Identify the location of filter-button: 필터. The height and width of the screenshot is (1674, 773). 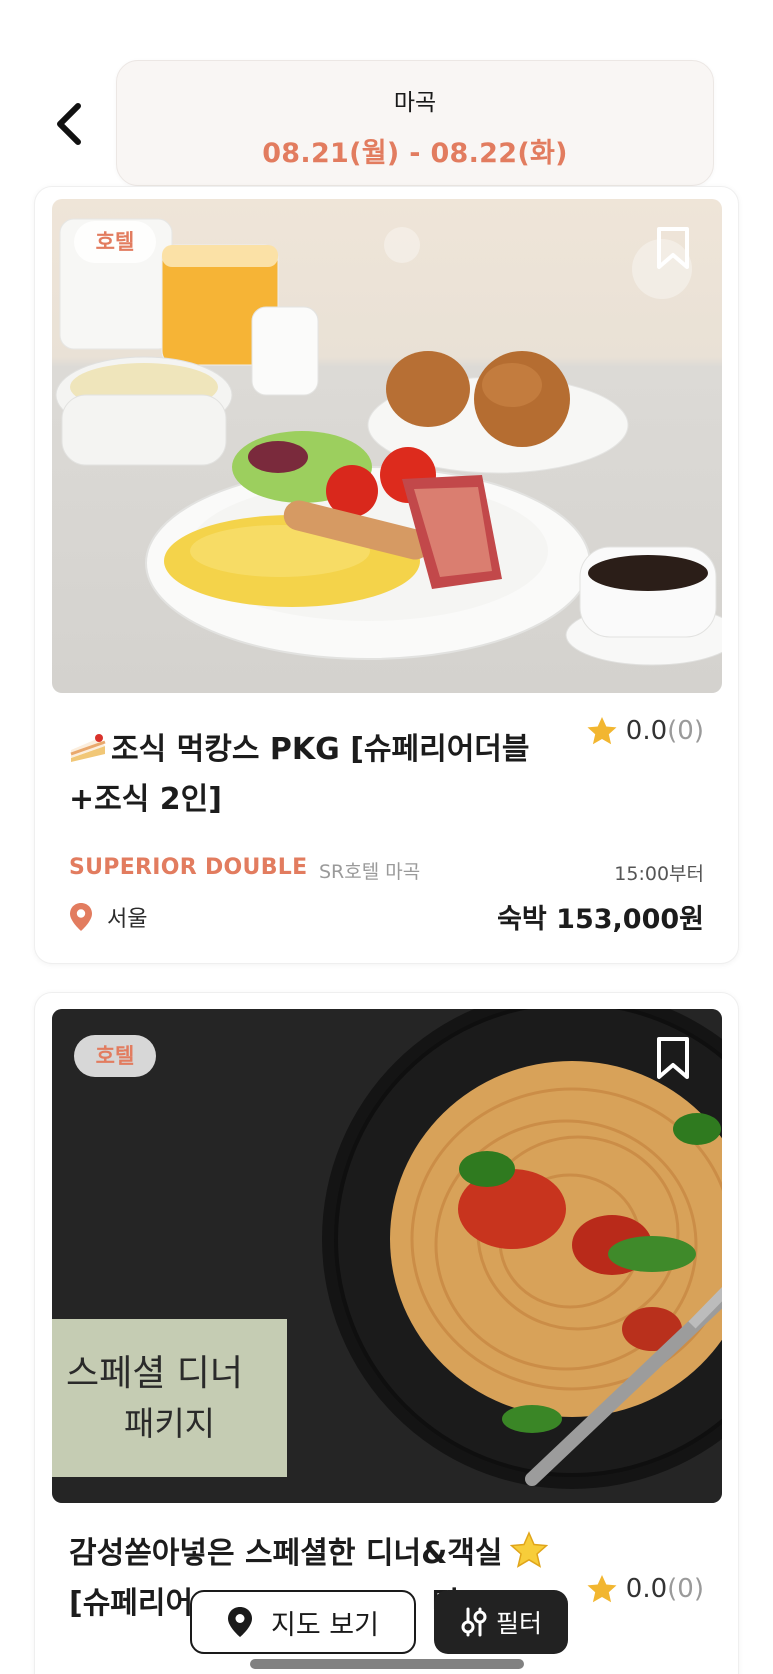
(501, 1622).